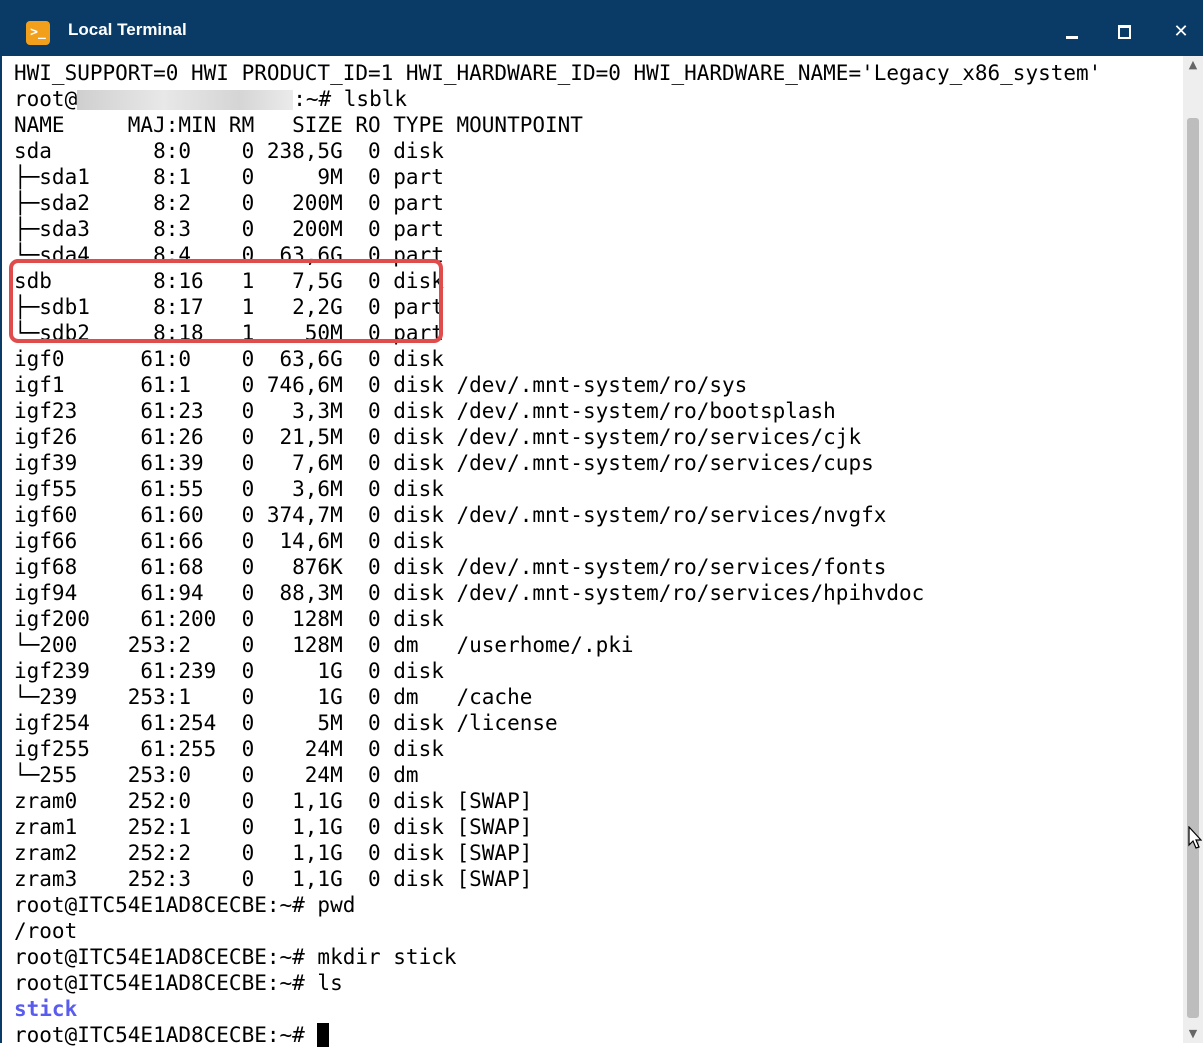 The width and height of the screenshot is (1203, 1048). I want to click on terminal-app-icon: >_, so click(38, 33).